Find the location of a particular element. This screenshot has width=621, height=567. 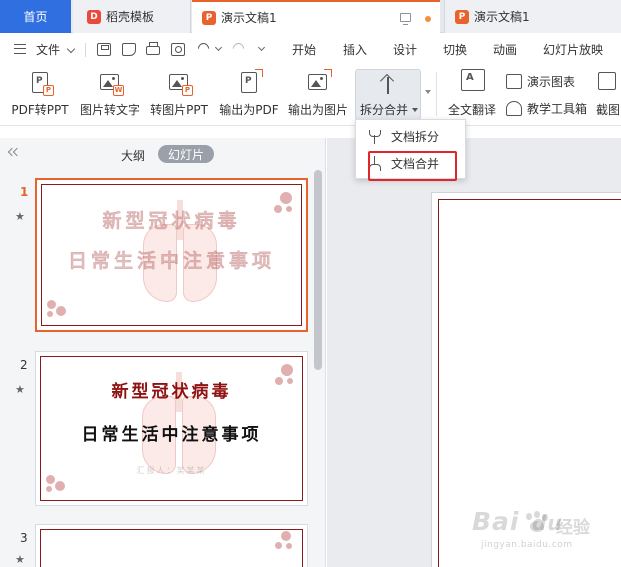

highlight-annotation-box is located at coordinates (412, 166).